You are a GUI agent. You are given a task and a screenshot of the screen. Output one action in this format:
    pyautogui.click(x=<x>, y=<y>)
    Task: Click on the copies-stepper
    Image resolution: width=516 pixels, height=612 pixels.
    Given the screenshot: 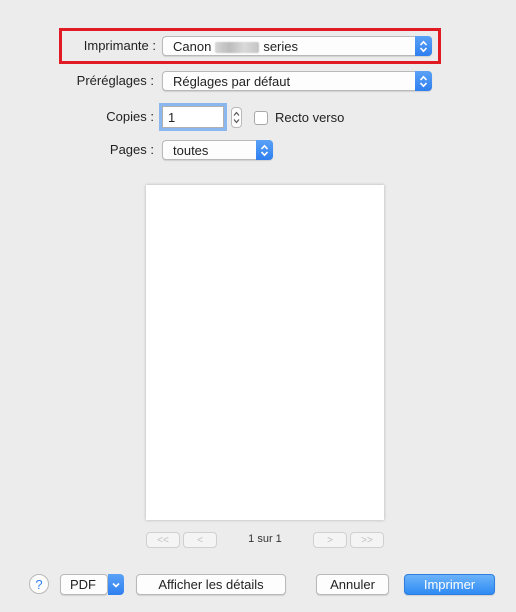 What is the action you would take?
    pyautogui.click(x=236, y=117)
    